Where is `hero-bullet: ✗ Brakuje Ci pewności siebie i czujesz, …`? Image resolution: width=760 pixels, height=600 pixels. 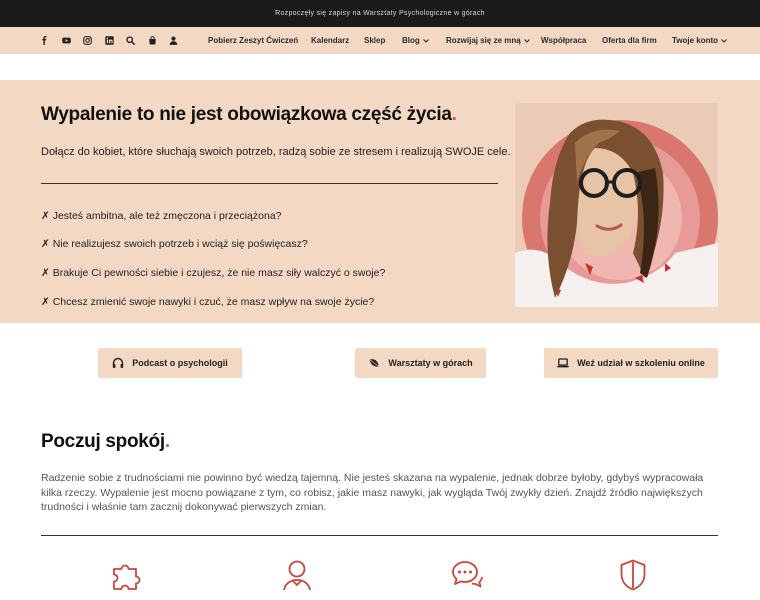
hero-bullet: ✗ Brakuje Ci pewności siebie i czujesz, … is located at coordinates (213, 273).